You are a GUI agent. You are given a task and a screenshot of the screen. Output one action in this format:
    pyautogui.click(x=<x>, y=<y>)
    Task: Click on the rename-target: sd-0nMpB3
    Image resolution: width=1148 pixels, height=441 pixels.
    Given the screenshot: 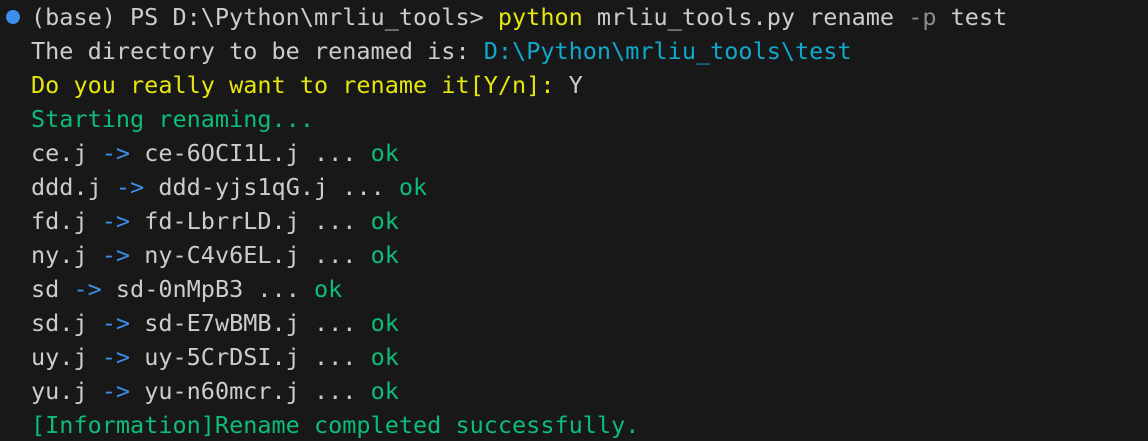 What is the action you would take?
    pyautogui.click(x=179, y=289)
    